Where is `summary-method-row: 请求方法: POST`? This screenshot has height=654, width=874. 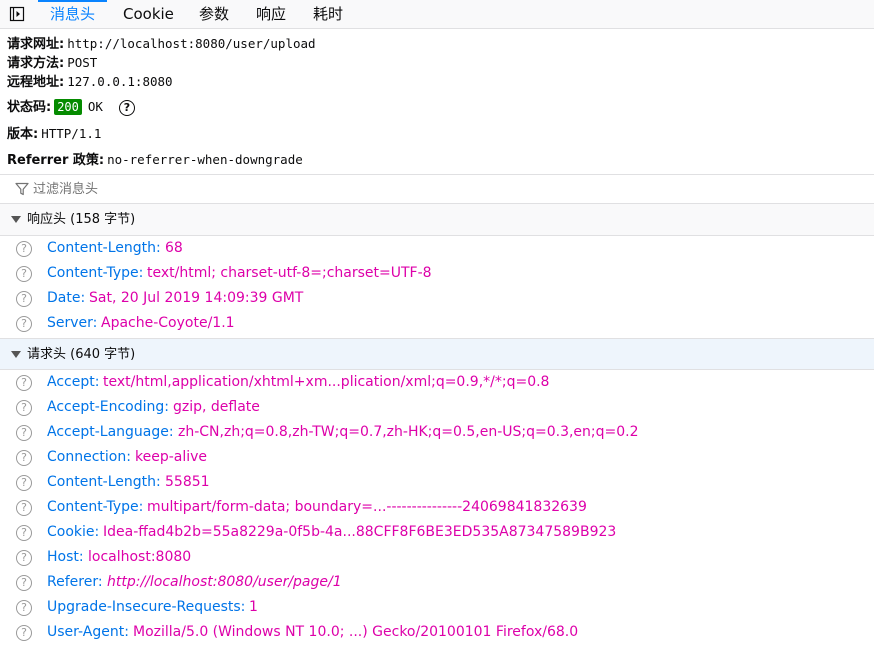 summary-method-row: 请求方法: POST is located at coordinates (52, 61).